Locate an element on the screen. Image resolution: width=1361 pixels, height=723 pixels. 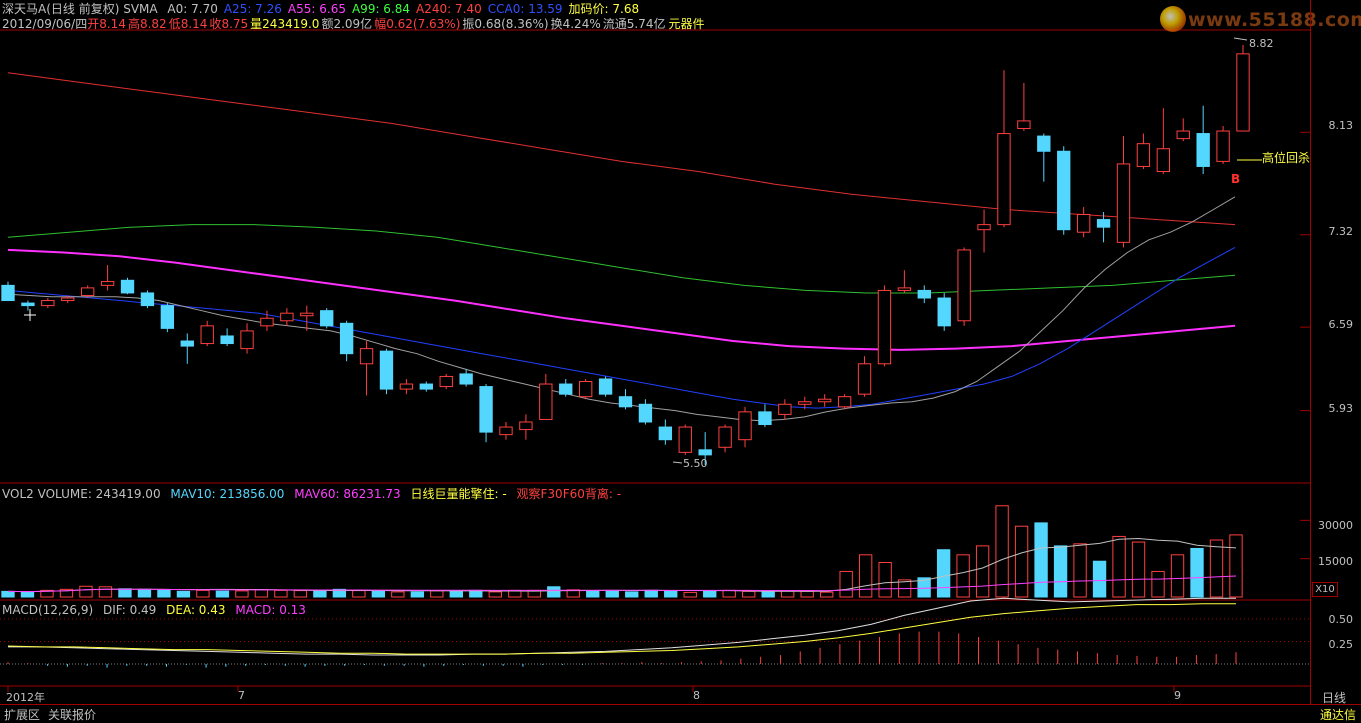
stock-title: 深天马A(日线 前复权) SVMA is located at coordinates (80, 9).